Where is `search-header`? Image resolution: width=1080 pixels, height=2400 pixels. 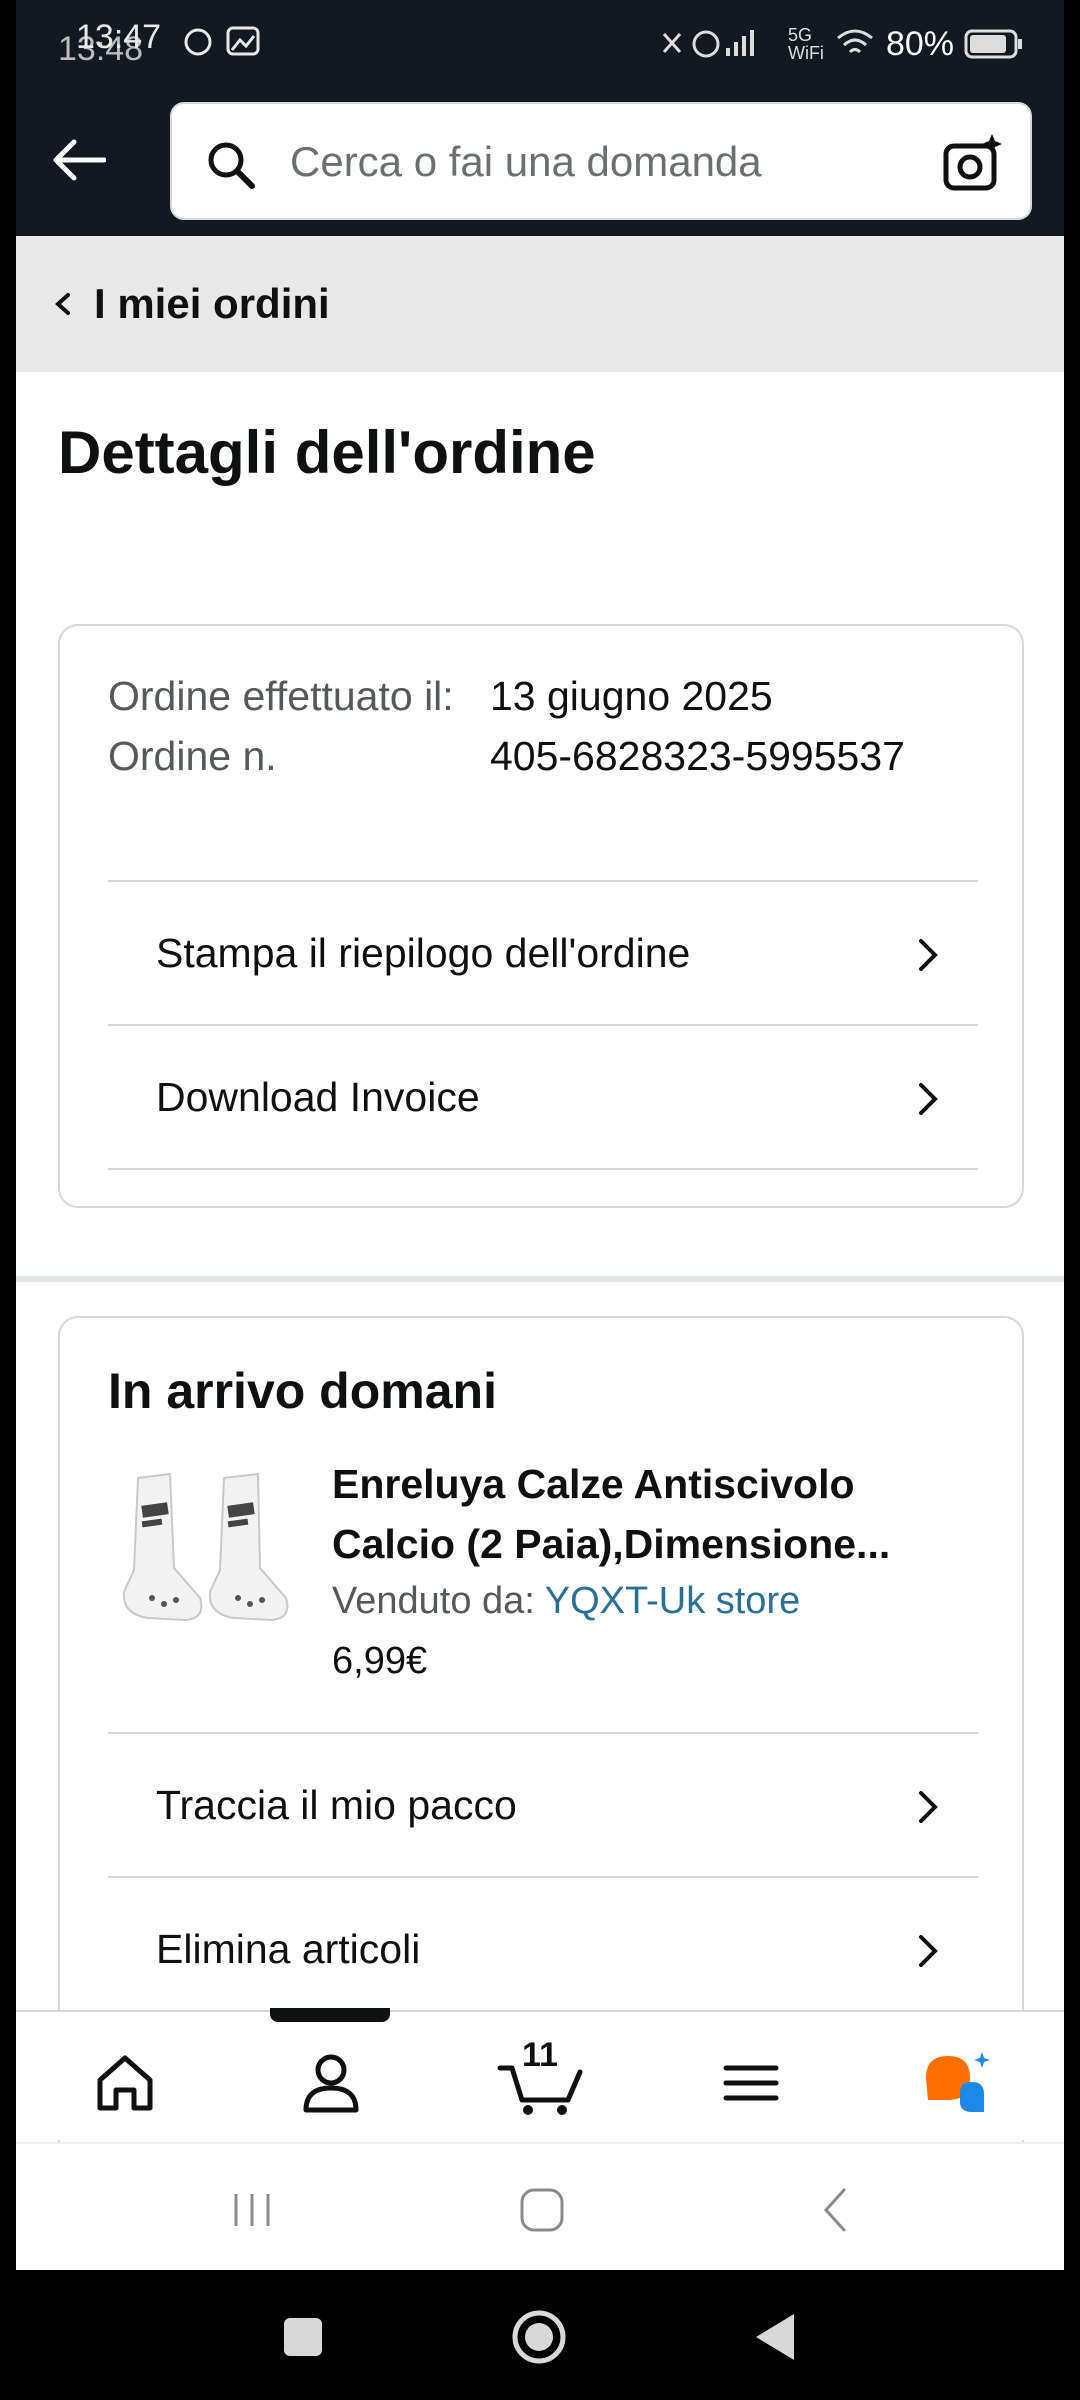 search-header is located at coordinates (540, 161).